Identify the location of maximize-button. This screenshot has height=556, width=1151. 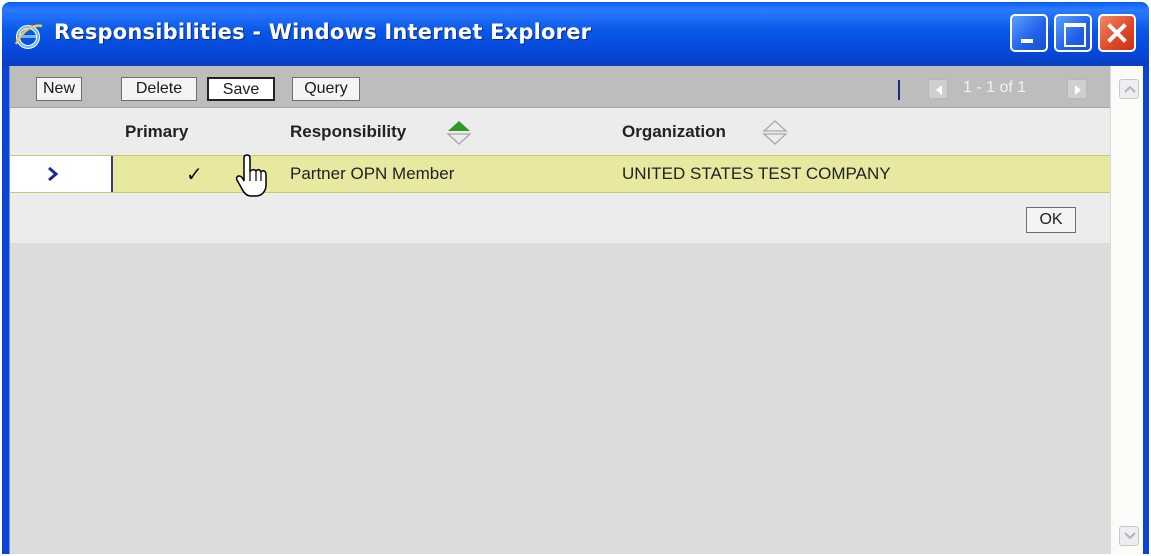
(1073, 33).